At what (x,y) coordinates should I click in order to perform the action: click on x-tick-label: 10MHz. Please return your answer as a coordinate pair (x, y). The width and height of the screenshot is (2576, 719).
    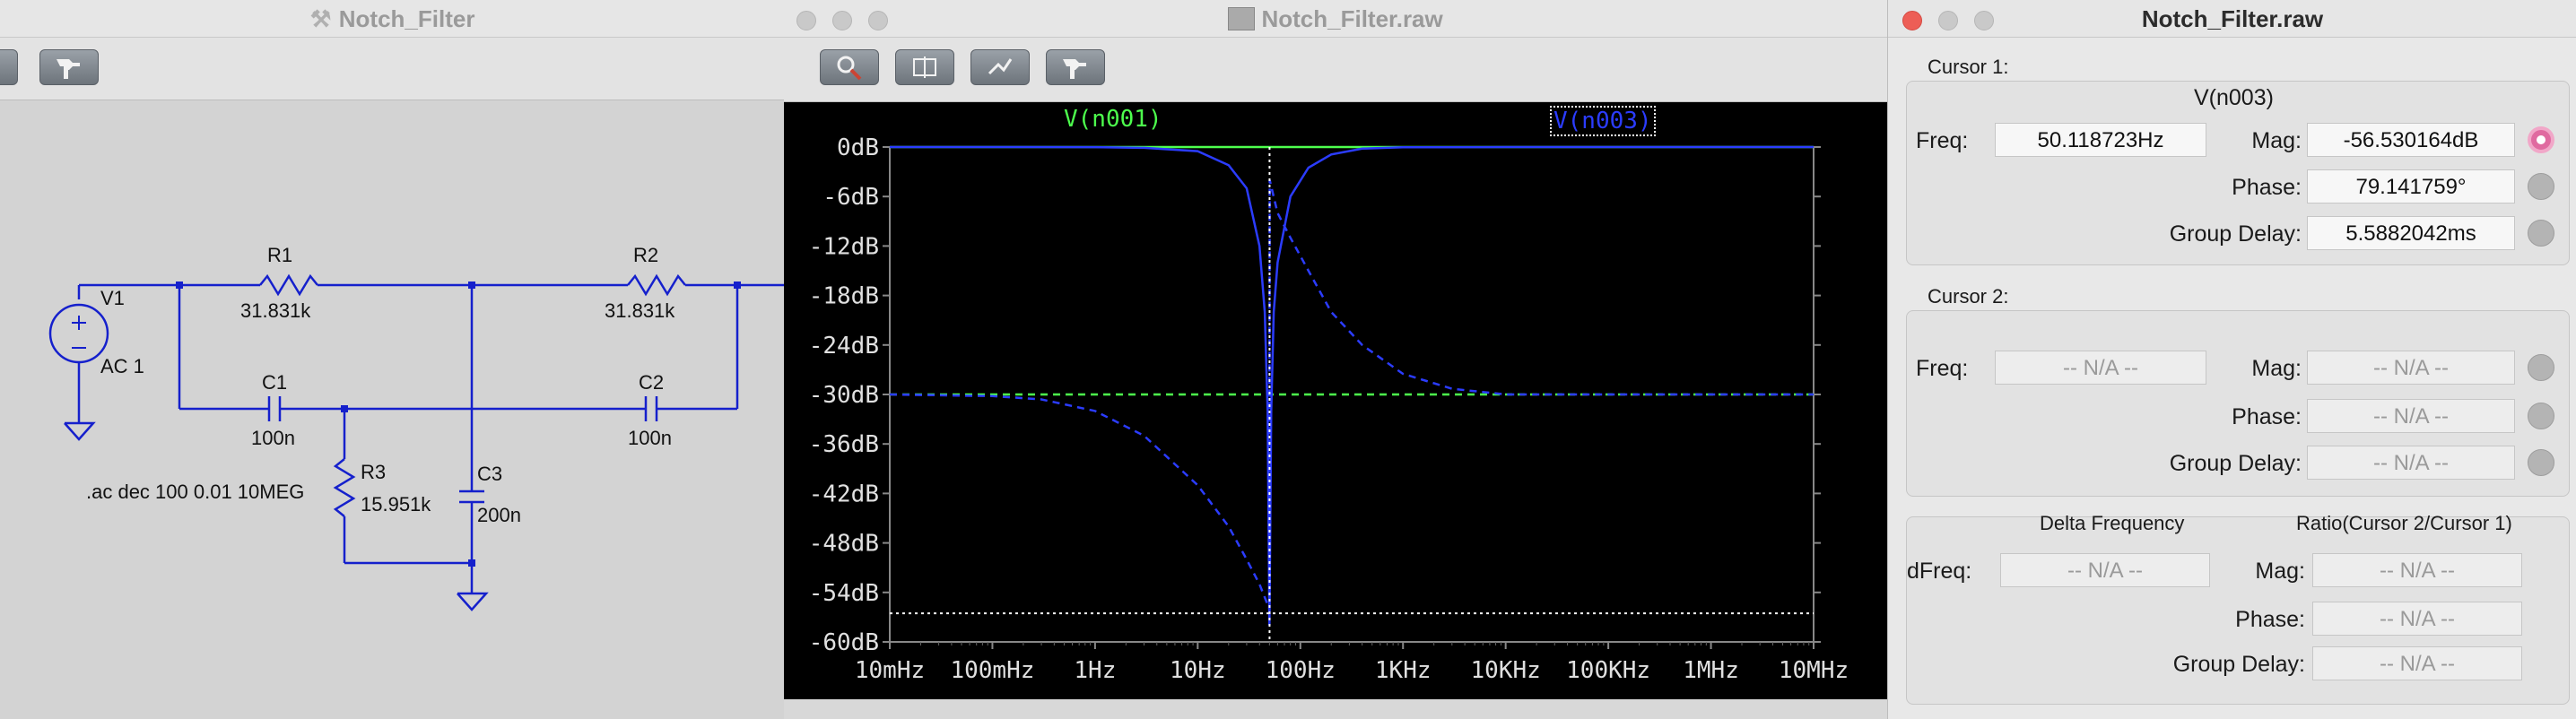
    Looking at the image, I should click on (1814, 670).